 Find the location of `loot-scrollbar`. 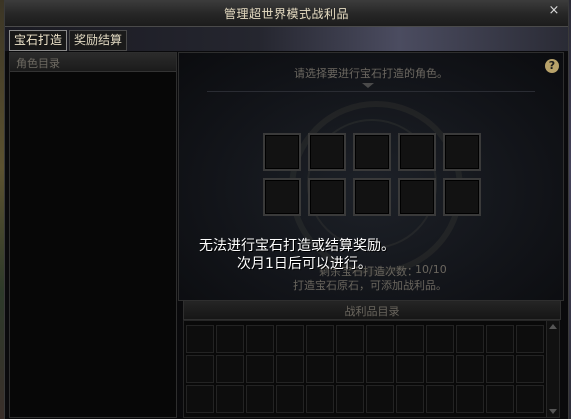

loot-scrollbar is located at coordinates (553, 369).